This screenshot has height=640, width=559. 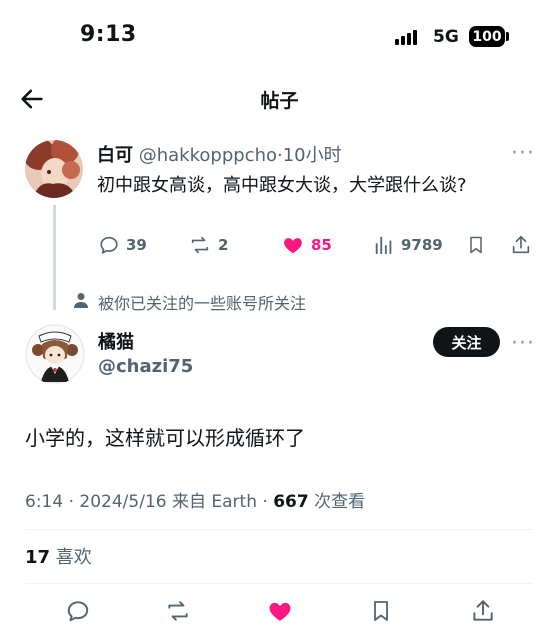 What do you see at coordinates (446, 37) in the screenshot?
I see `network-label: 5G` at bounding box center [446, 37].